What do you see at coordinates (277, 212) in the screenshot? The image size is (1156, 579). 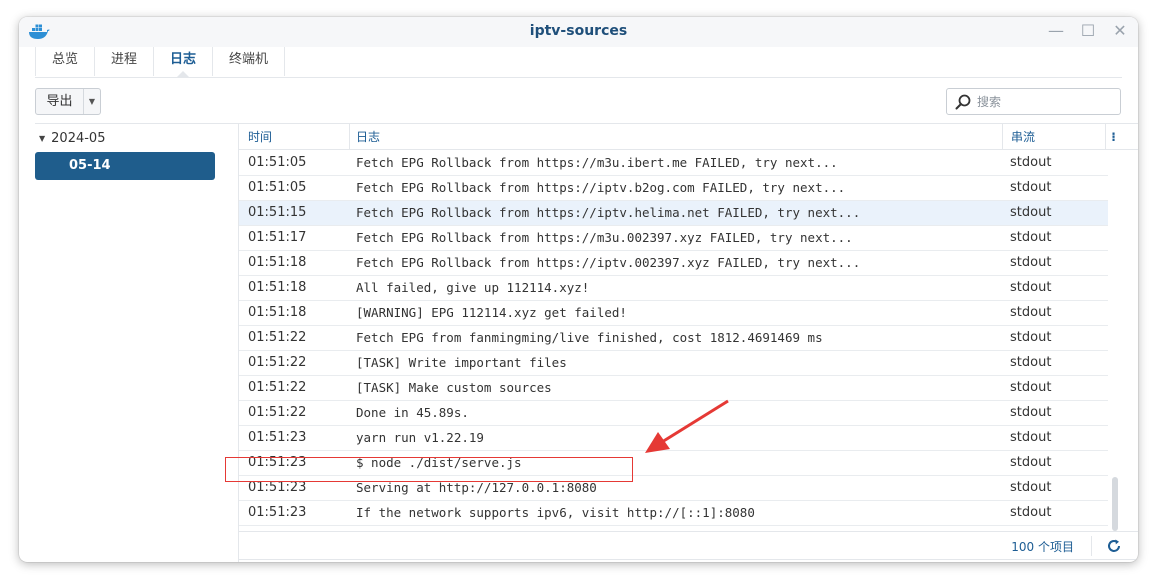 I see `cell-time: 01:51:15` at bounding box center [277, 212].